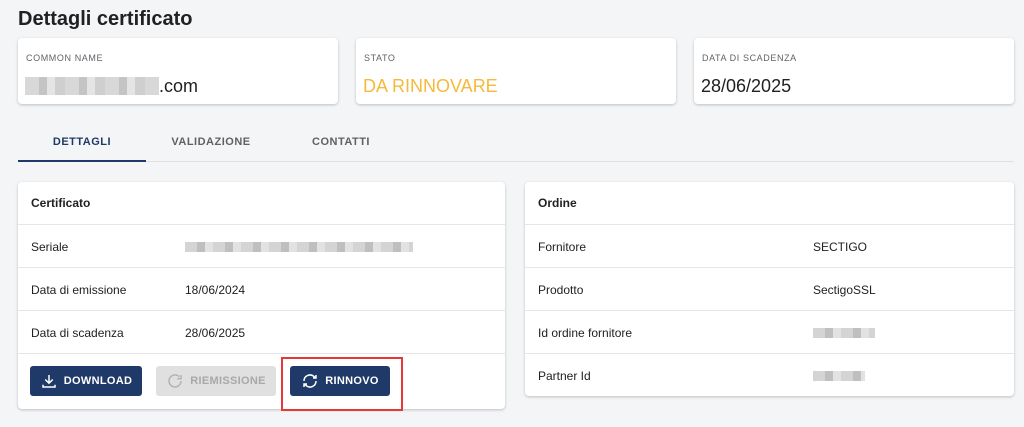  I want to click on table-row: Data di emissione 18/06/2024, so click(261, 289).